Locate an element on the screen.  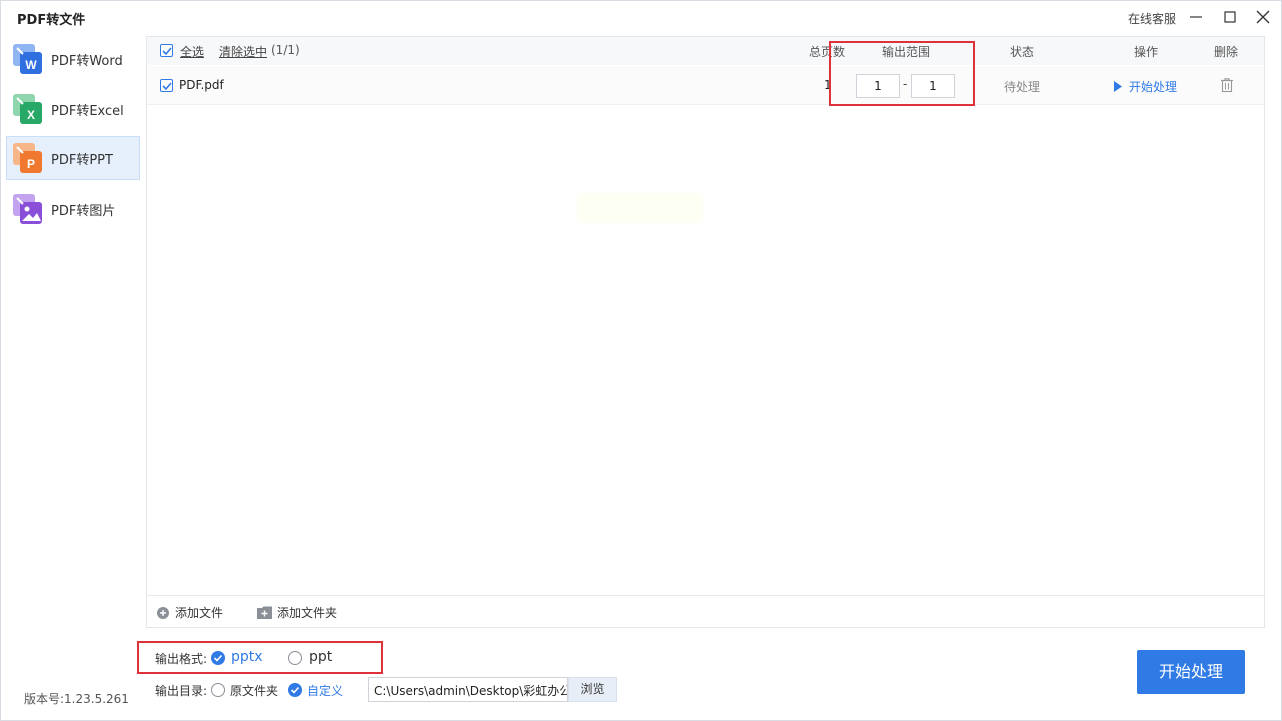
watermark is located at coordinates (640, 208).